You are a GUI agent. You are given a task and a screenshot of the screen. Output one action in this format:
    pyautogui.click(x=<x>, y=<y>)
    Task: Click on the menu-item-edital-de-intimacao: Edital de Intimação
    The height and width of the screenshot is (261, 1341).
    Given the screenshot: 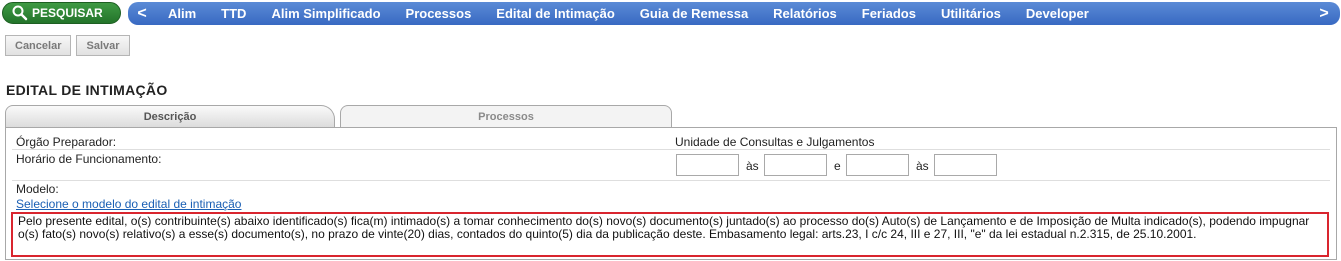 What is the action you would take?
    pyautogui.click(x=555, y=13)
    